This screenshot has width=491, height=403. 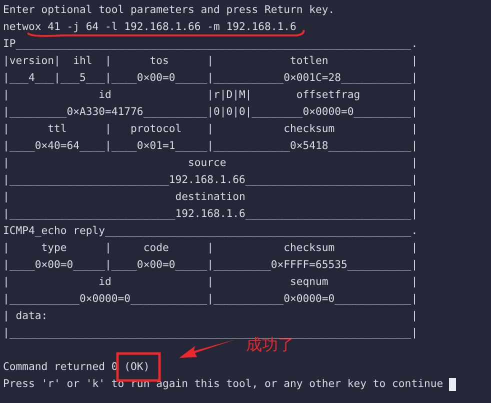 I want to click on terminal-line: Press 'r' or 'k' to run again this tool, or any other key to continue, so click(x=223, y=384).